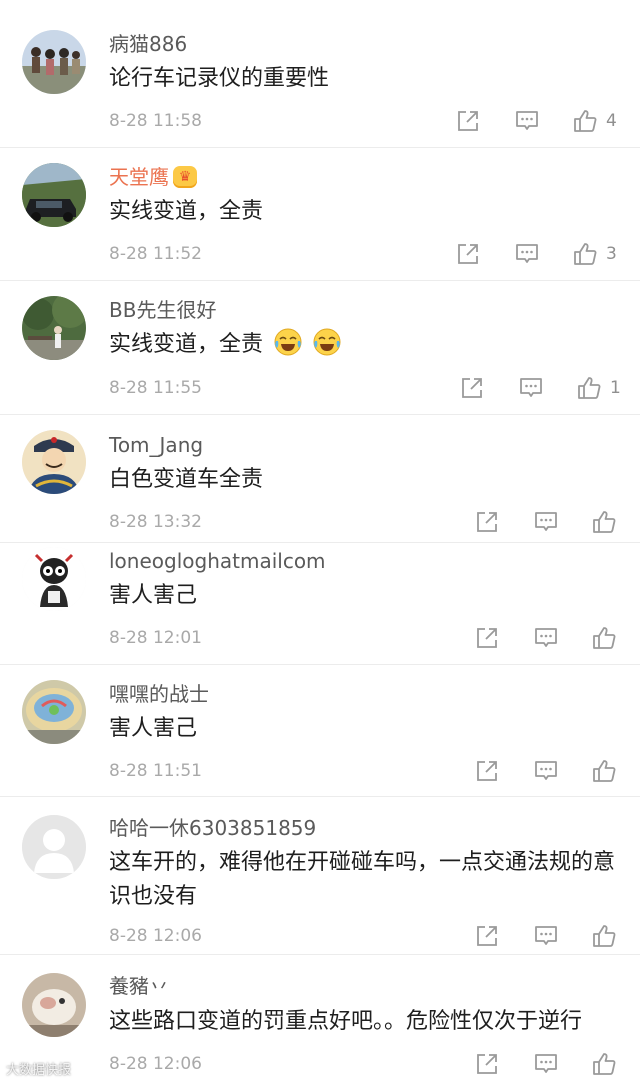 Image resolution: width=640 pixels, height=1086 pixels. I want to click on comment-item: 養豬丷 这些路口变道的罚重点好吧。。危险性仅次于逆行 8-28 12:06, so click(320, 1020).